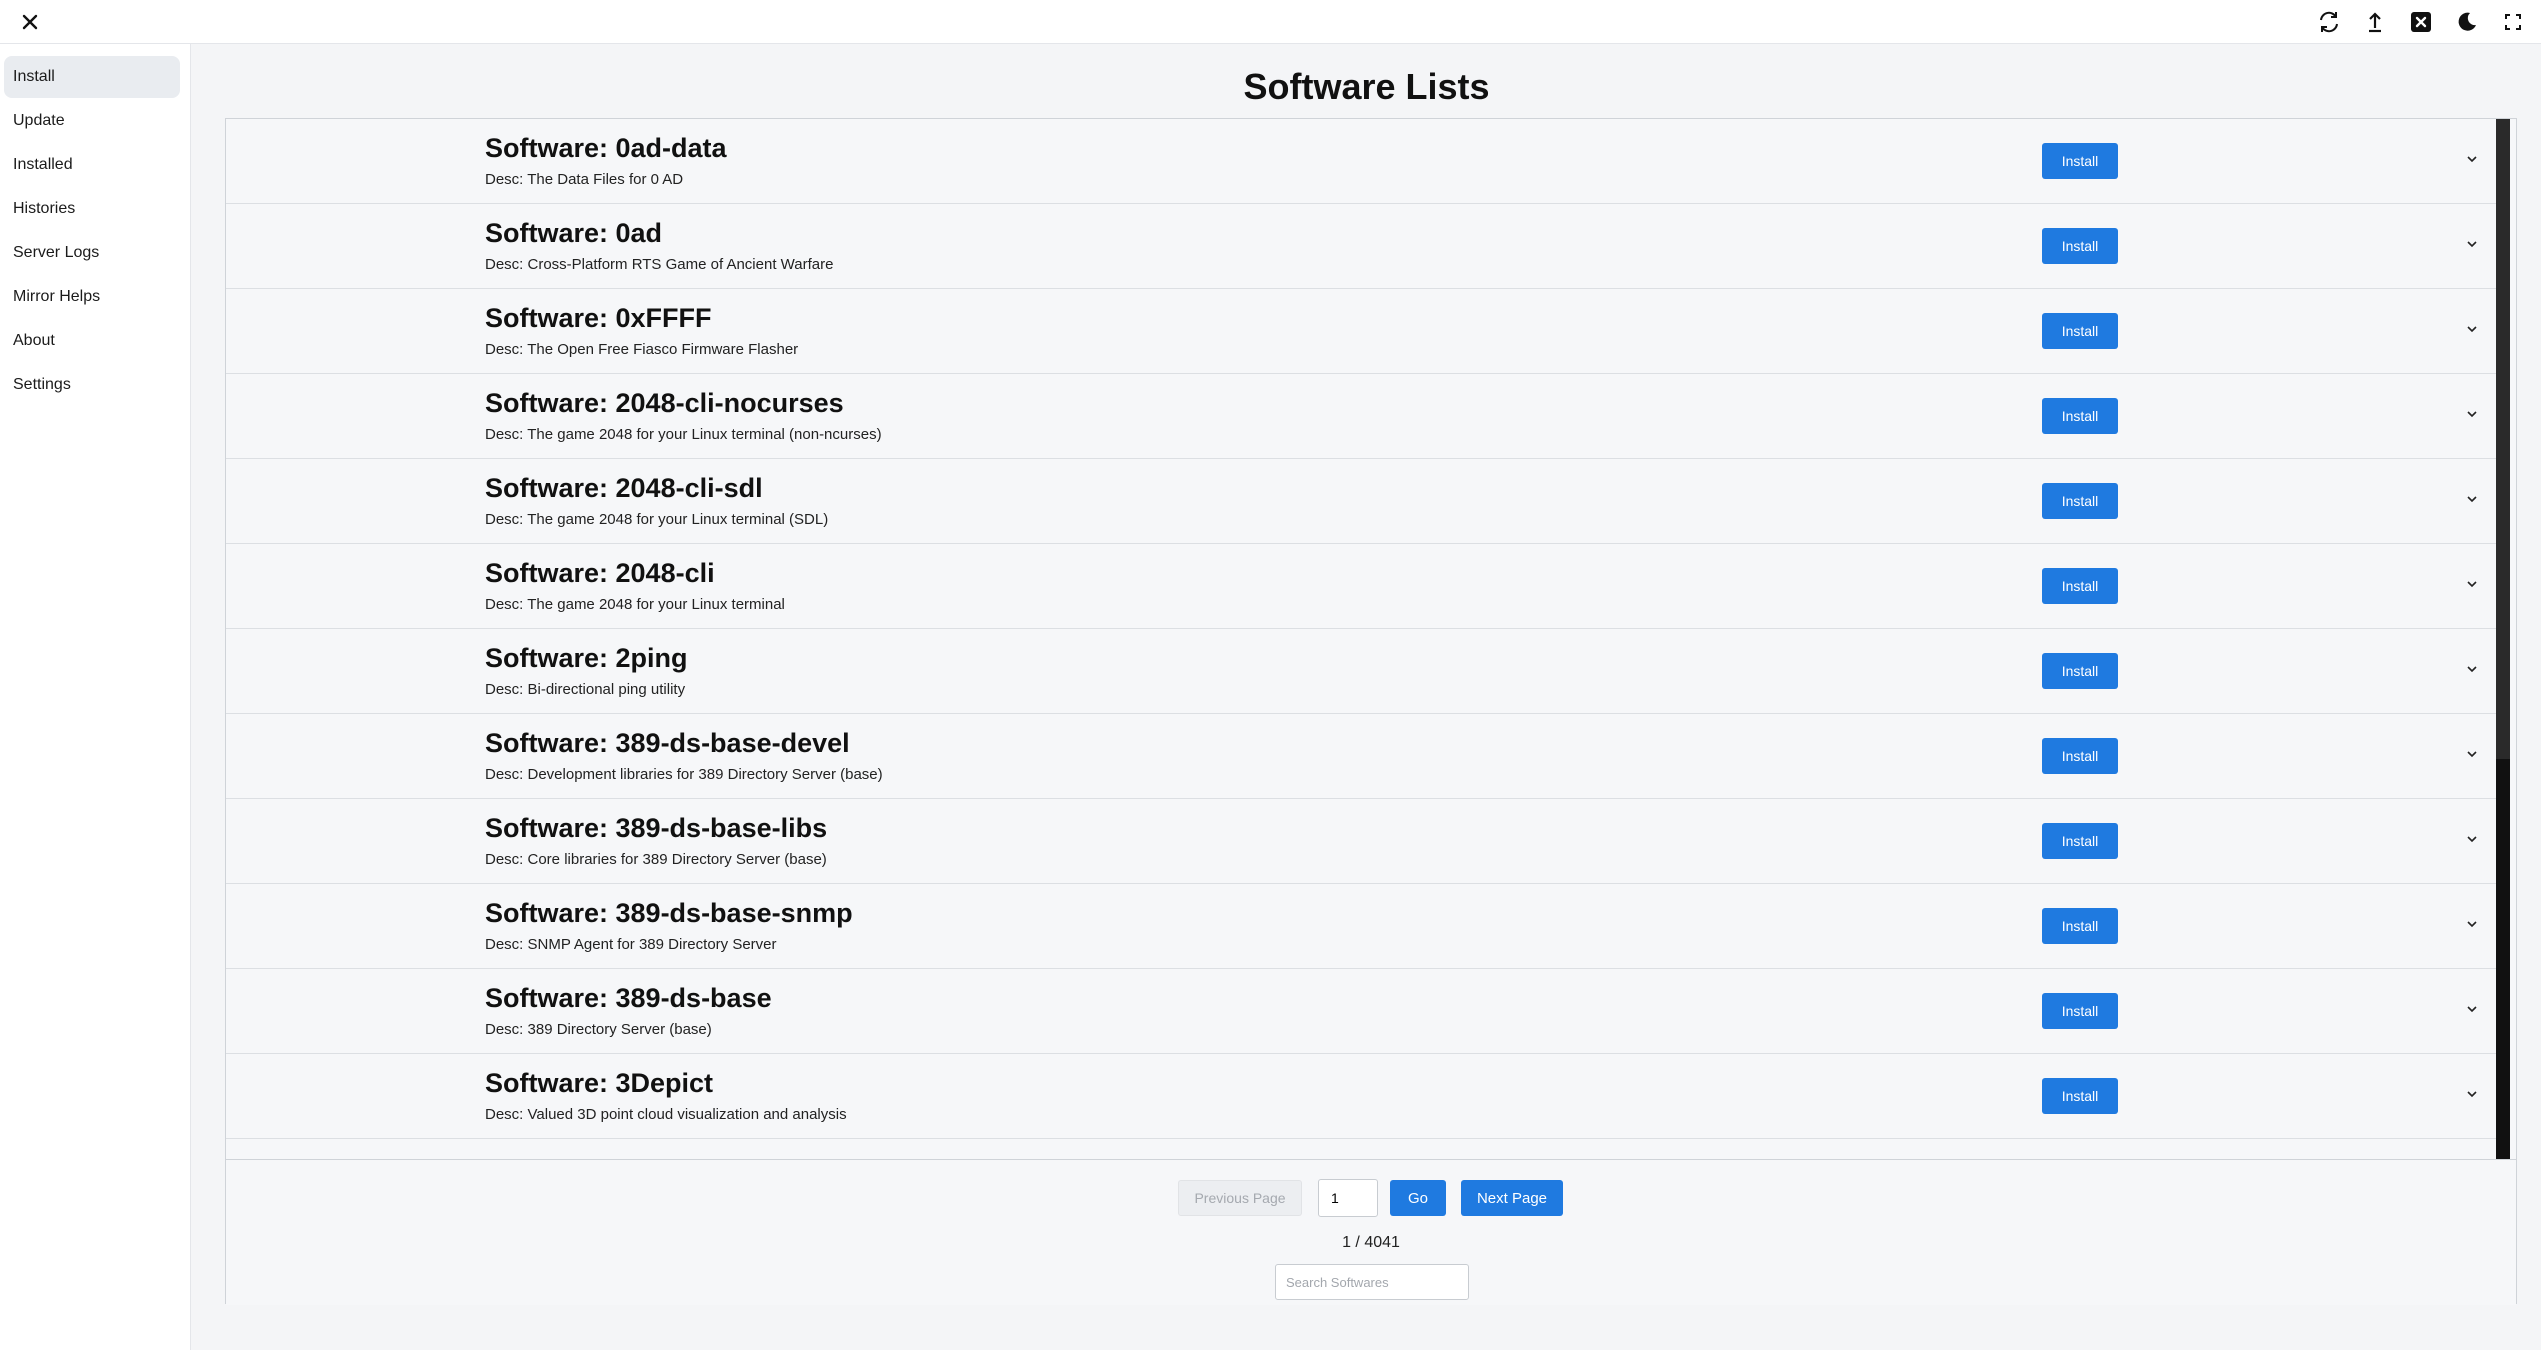 Image resolution: width=2541 pixels, height=1350 pixels. I want to click on sidebar-item-histories: Histories, so click(92, 209).